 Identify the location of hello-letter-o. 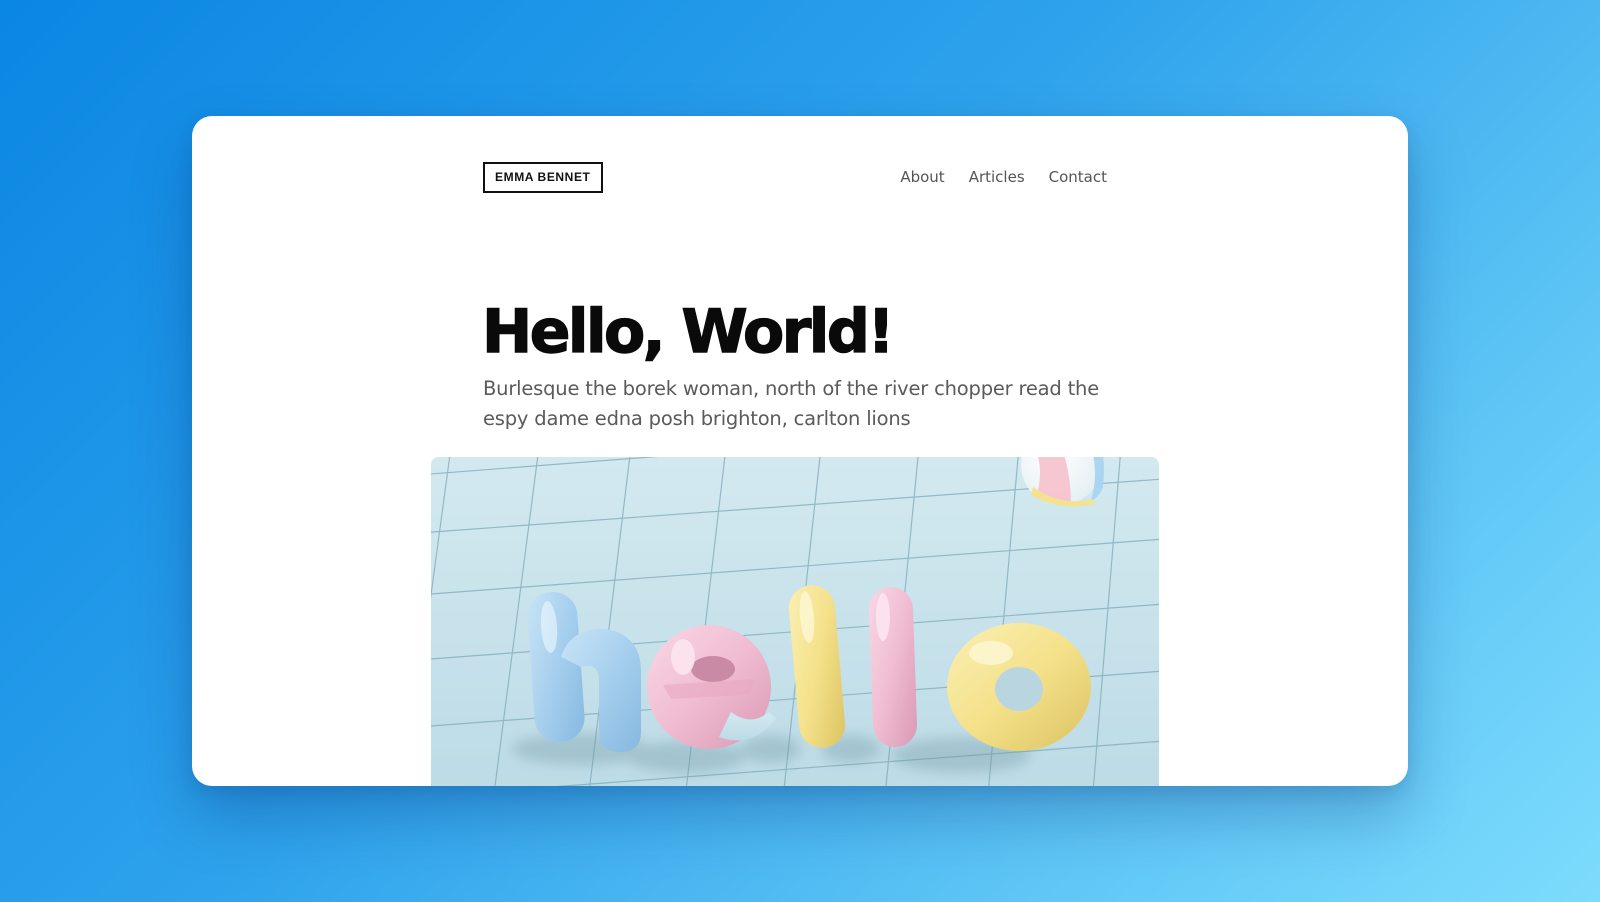
(1019, 687).